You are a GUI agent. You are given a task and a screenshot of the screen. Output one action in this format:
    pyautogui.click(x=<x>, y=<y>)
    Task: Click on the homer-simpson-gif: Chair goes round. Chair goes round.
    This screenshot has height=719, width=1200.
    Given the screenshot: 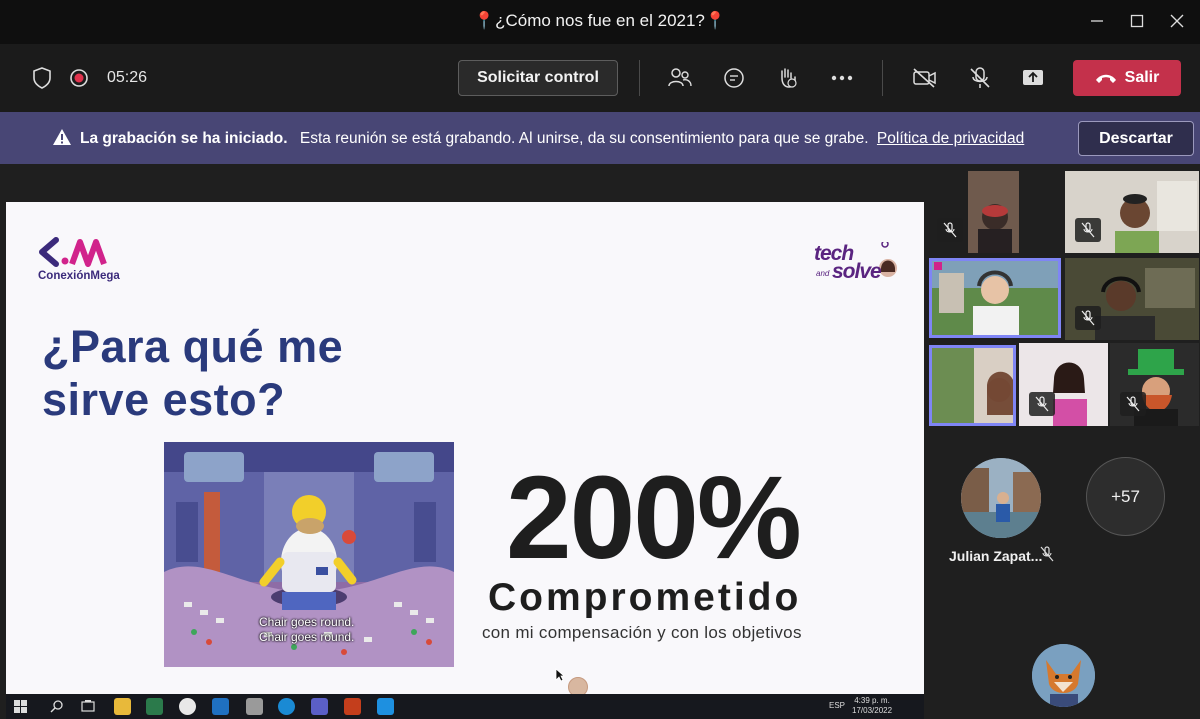 What is the action you would take?
    pyautogui.click(x=309, y=554)
    